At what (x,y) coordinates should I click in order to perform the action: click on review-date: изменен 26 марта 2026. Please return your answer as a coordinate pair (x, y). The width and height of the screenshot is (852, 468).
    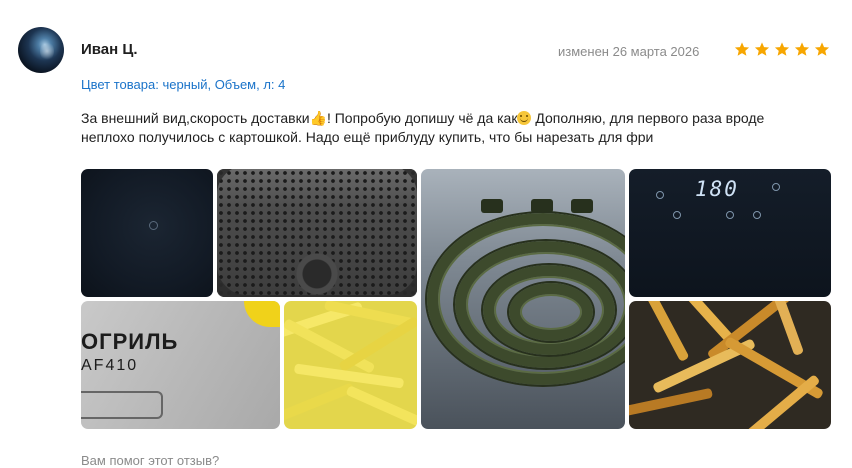
    Looking at the image, I should click on (629, 51).